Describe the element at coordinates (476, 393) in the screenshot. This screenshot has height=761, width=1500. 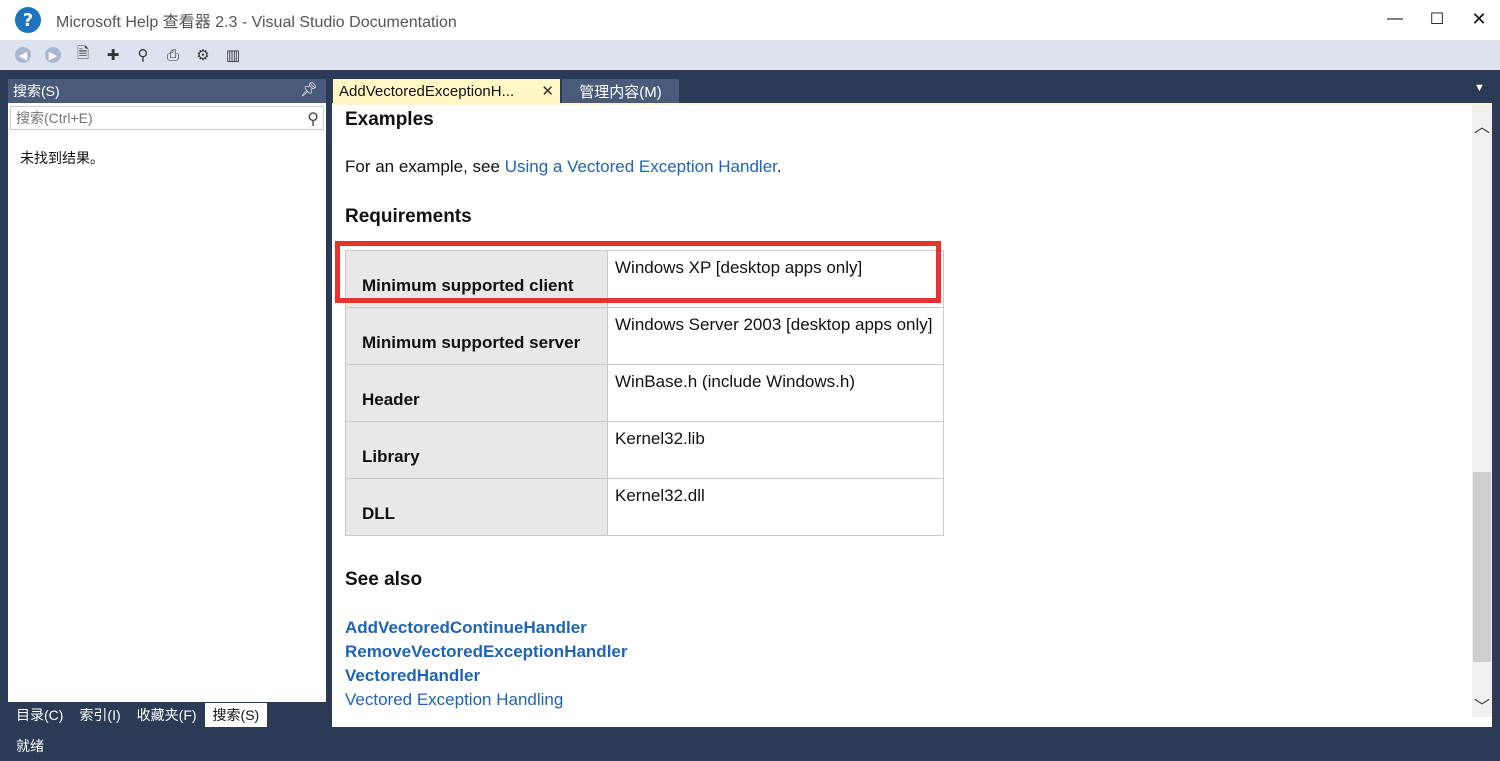
I see `requirement-key: Header` at that location.